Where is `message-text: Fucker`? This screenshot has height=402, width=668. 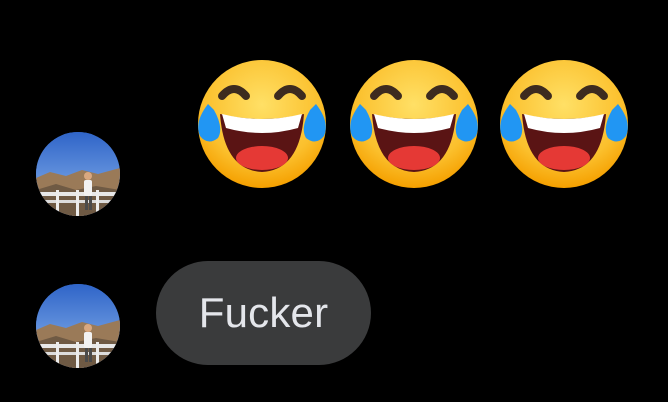
message-text: Fucker is located at coordinates (263, 312).